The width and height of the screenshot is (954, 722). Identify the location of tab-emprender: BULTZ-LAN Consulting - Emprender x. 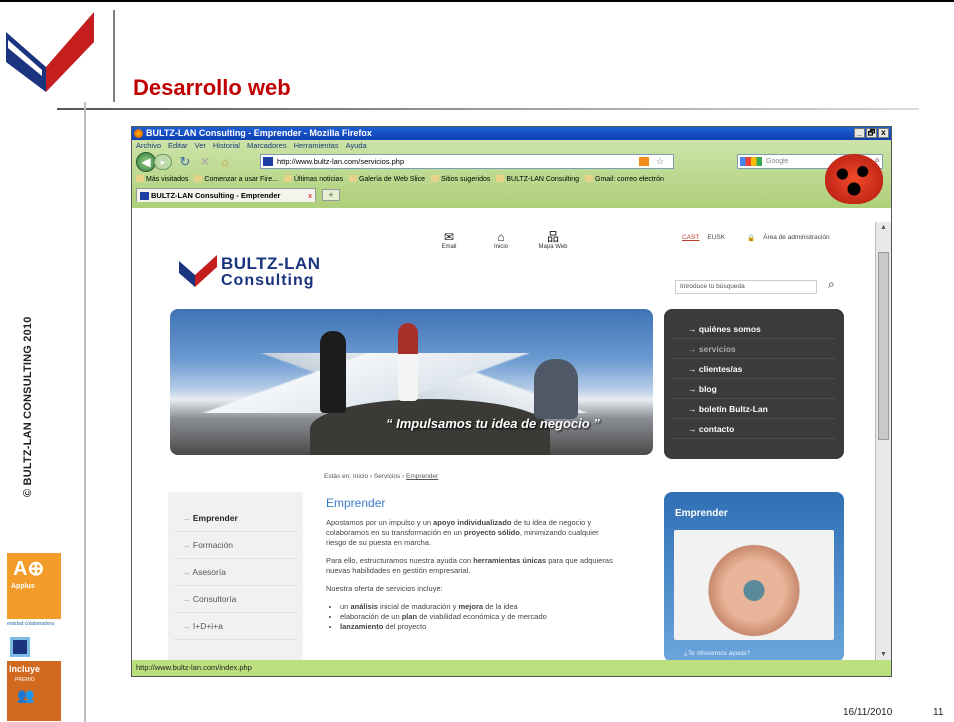
(226, 195).